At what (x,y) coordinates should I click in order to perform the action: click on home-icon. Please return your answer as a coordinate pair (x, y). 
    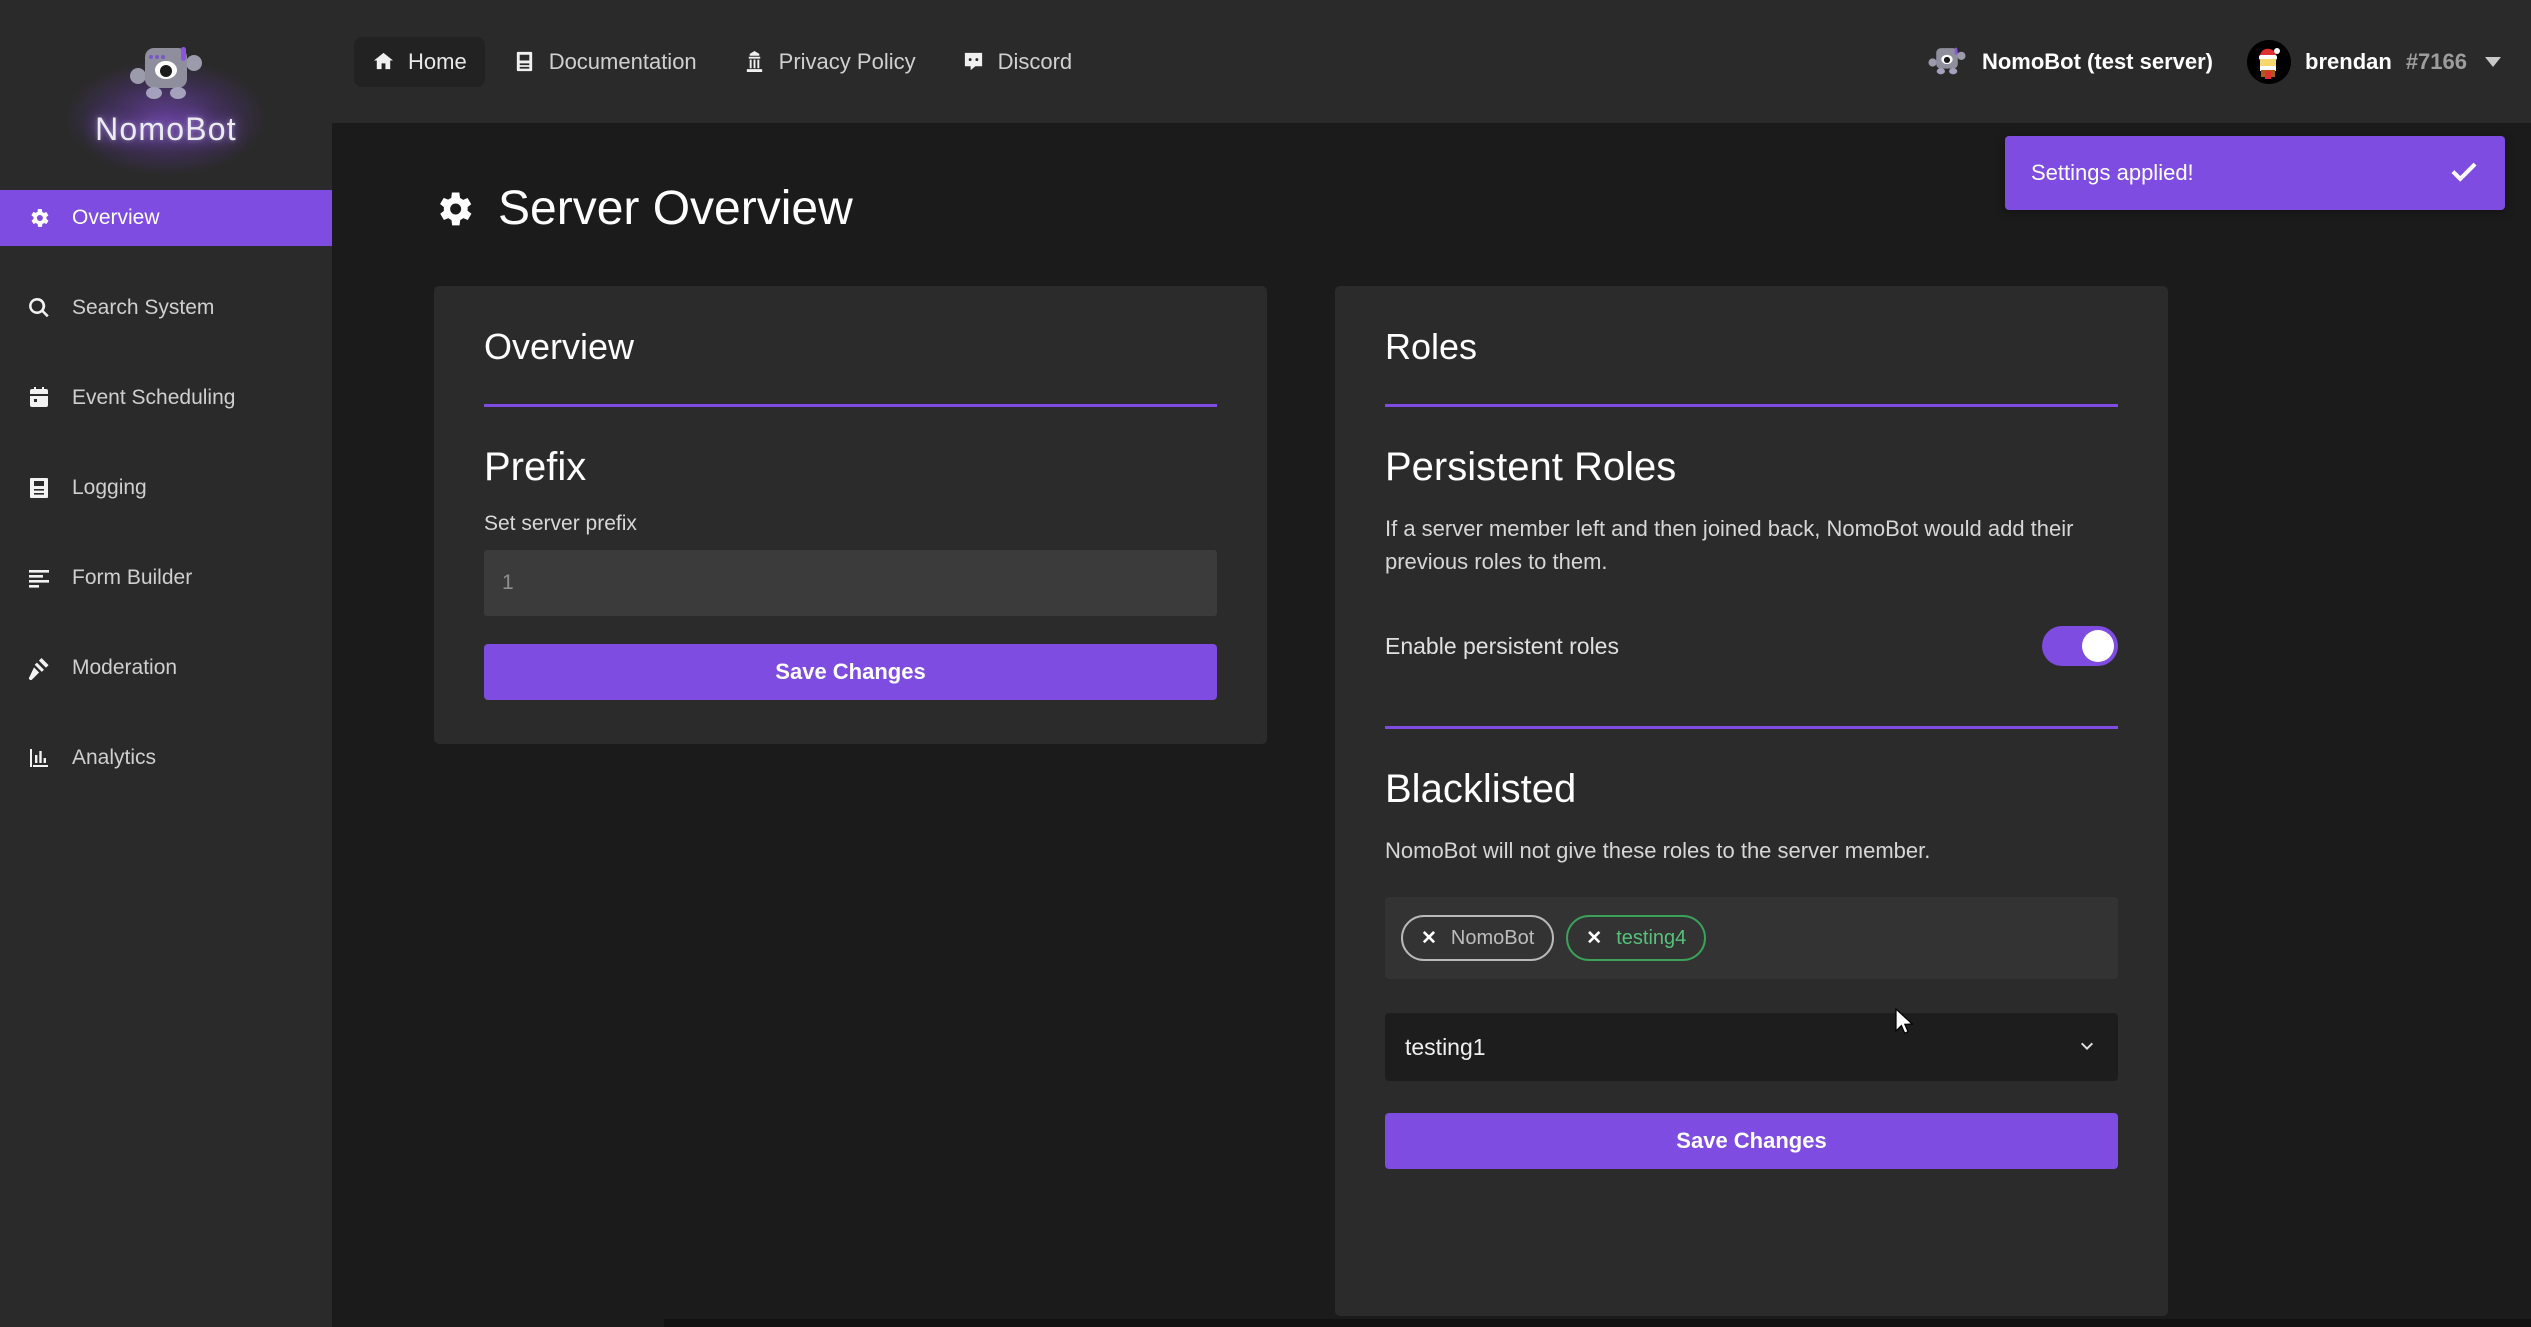
    Looking at the image, I should click on (383, 61).